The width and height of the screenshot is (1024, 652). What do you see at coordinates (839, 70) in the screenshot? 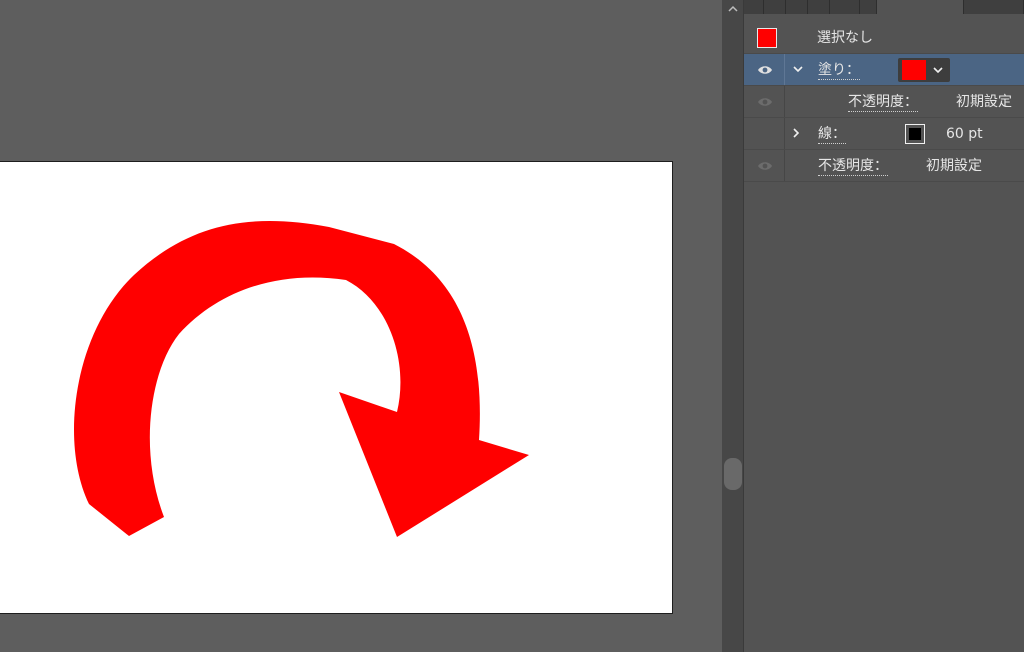
I see `fill-label: 塗り：` at bounding box center [839, 70].